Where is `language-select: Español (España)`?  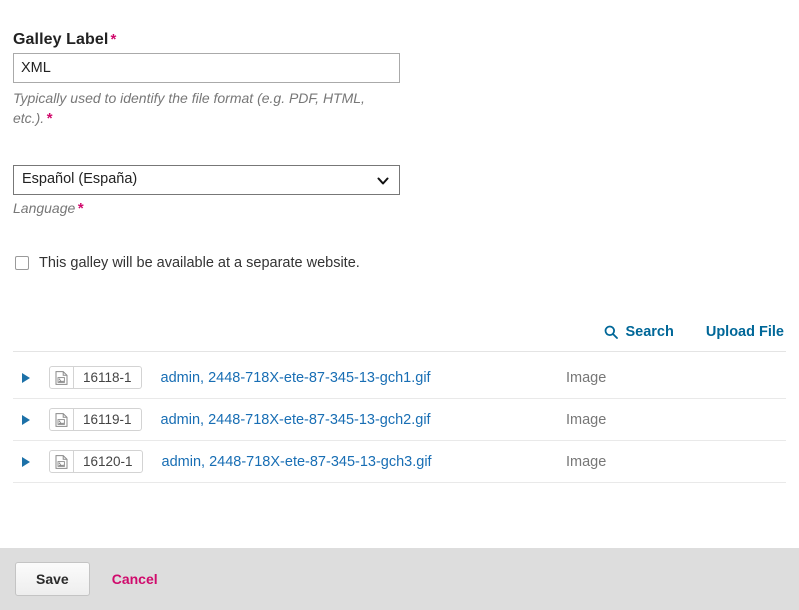 language-select: Español (España) is located at coordinates (206, 180).